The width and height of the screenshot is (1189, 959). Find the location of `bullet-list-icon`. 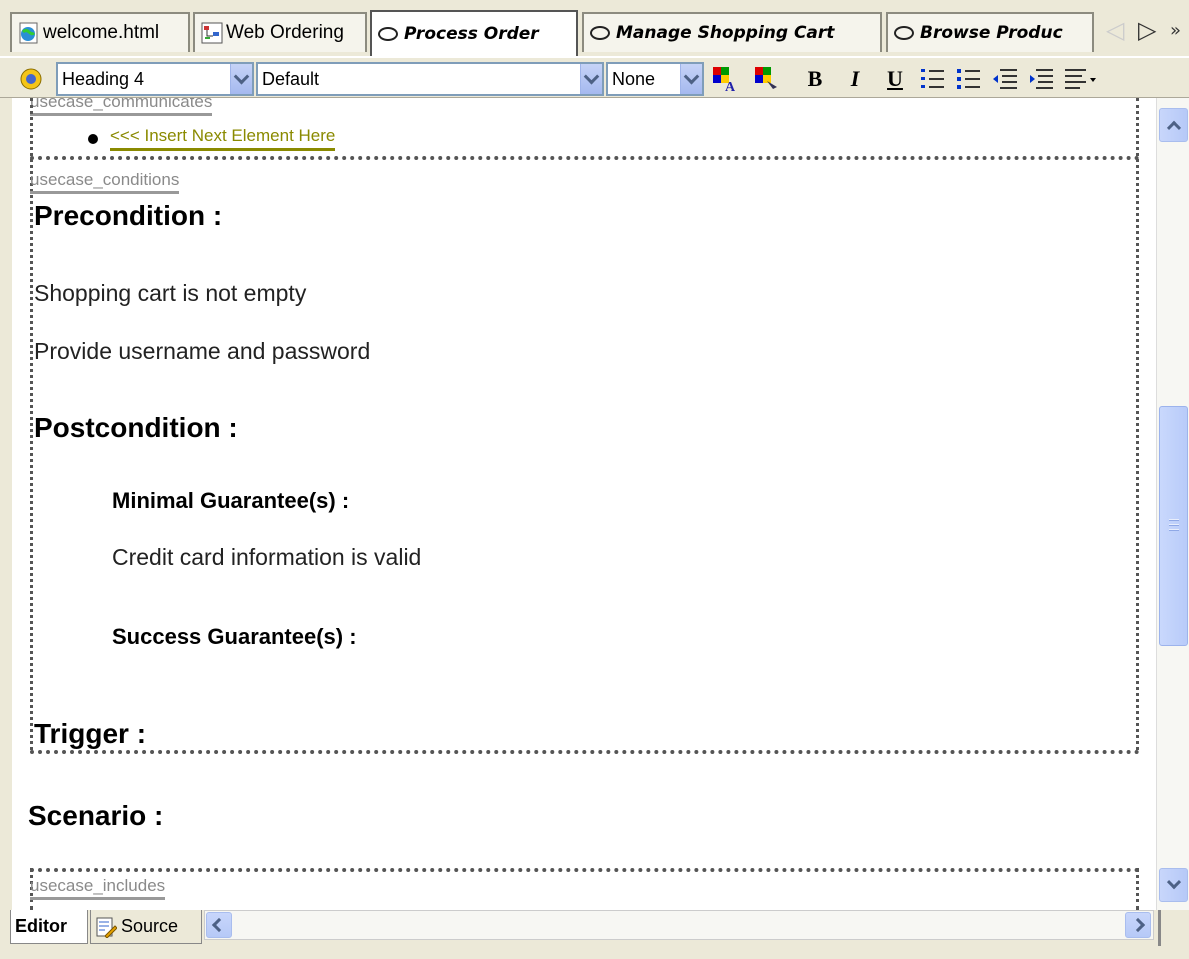

bullet-list-icon is located at coordinates (969, 79).